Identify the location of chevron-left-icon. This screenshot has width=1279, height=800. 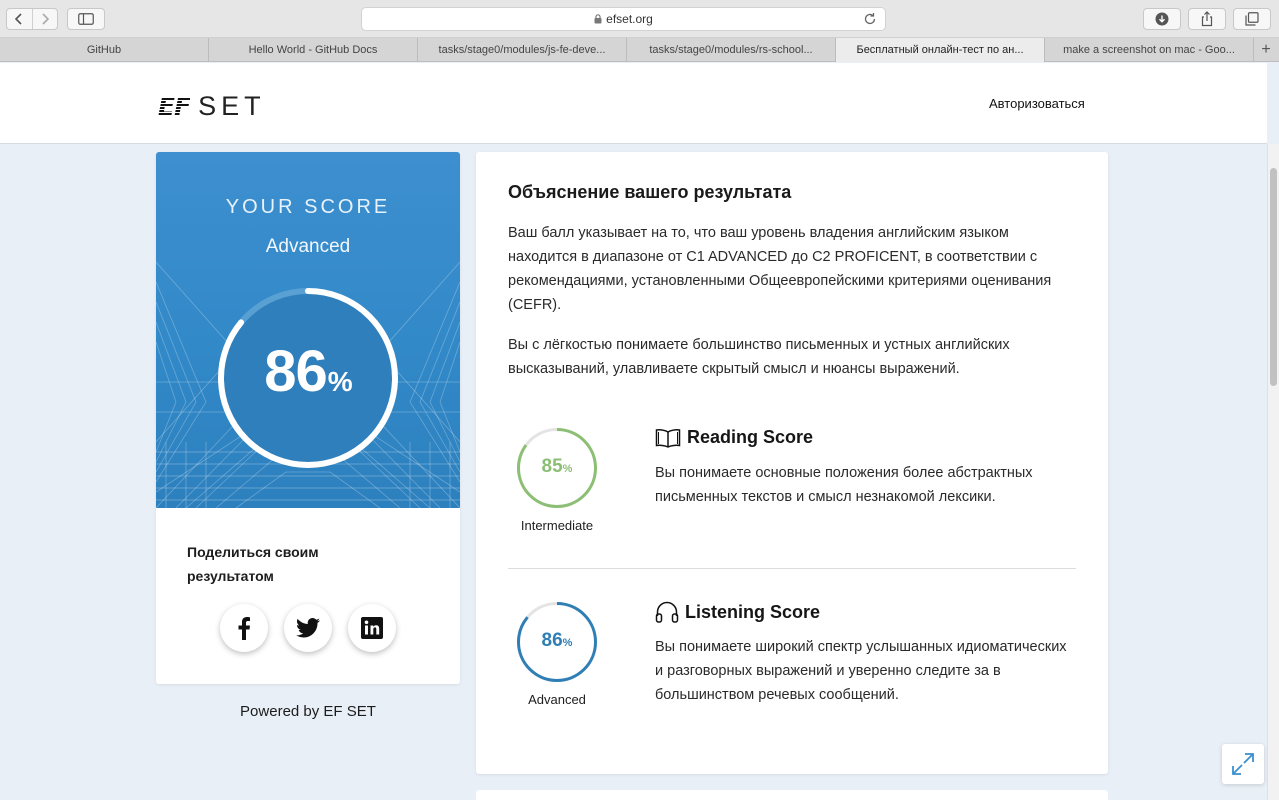
(18, 19).